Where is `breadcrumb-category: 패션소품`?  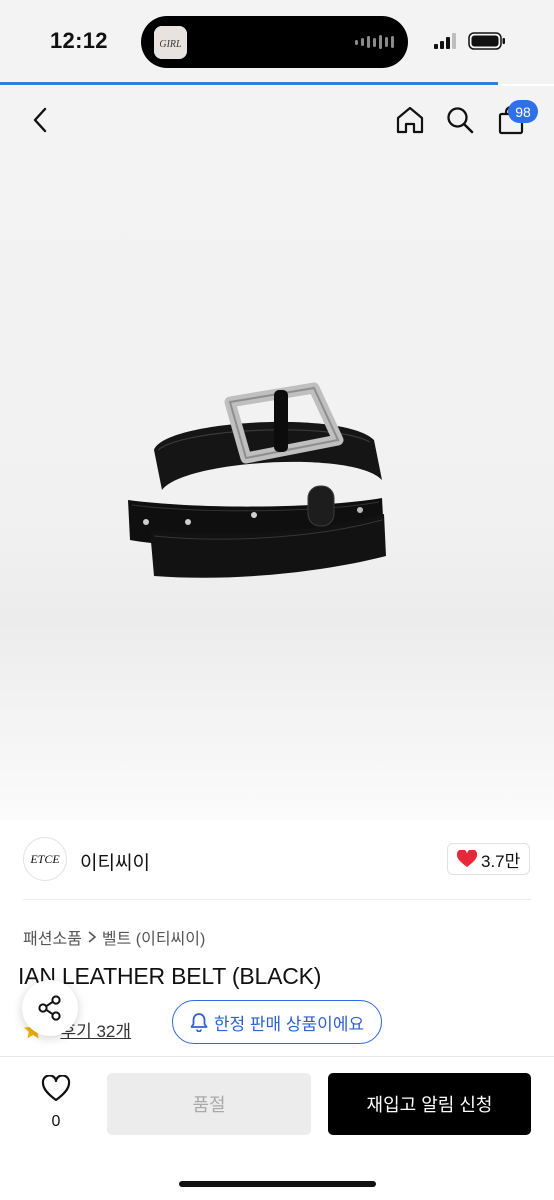
breadcrumb-category: 패션소품 is located at coordinates (52, 937).